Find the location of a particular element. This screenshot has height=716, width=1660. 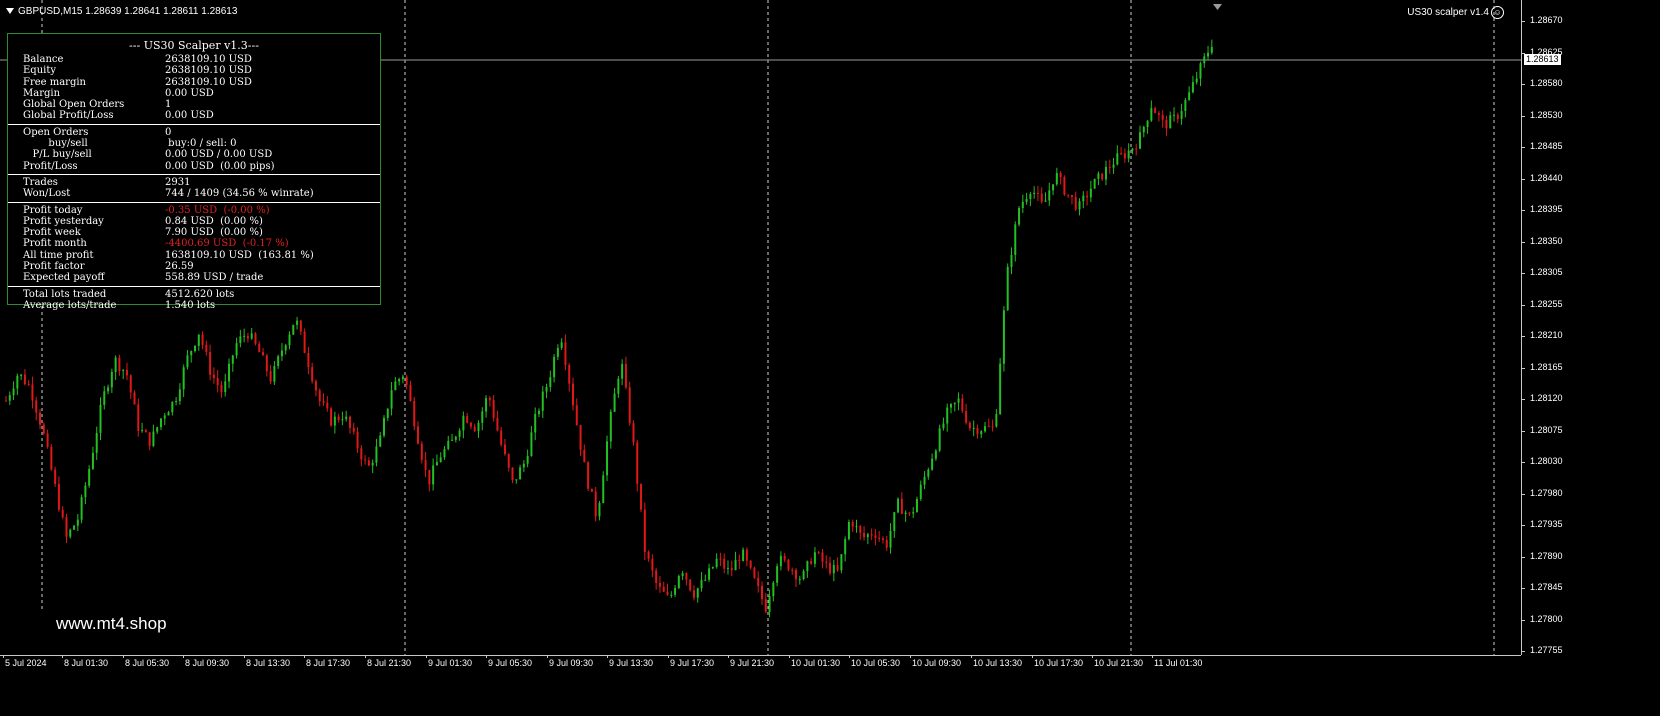

price-tick-label: 1.27935 is located at coordinates (1546, 524).